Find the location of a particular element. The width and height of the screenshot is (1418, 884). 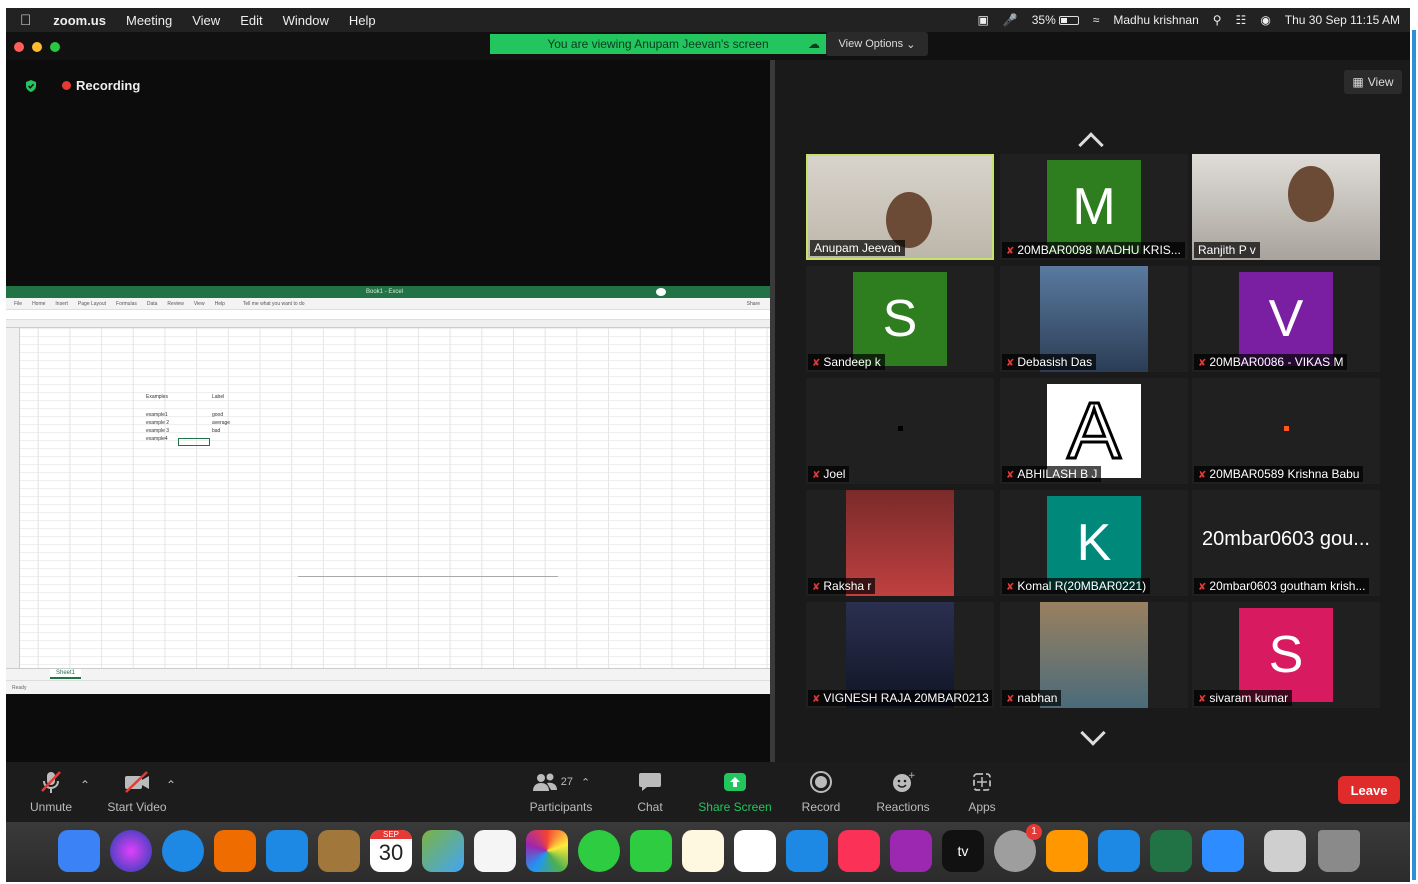

apple-tv-icon: tv is located at coordinates (963, 851).